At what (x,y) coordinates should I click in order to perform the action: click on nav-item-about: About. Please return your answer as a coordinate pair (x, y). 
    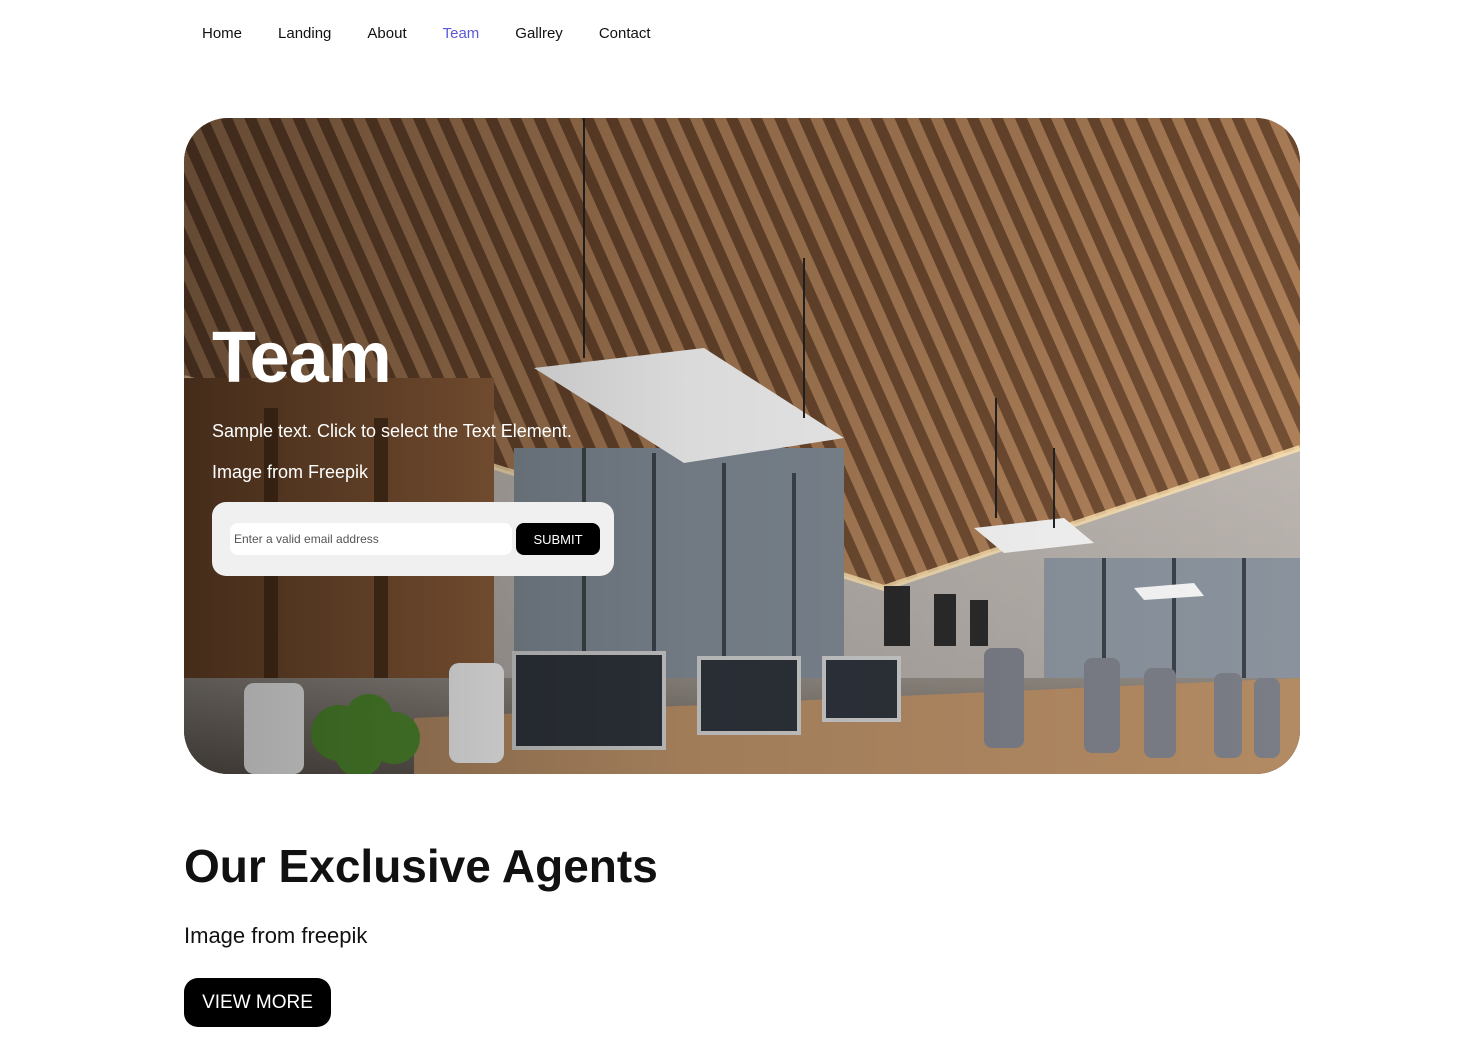
    Looking at the image, I should click on (386, 34).